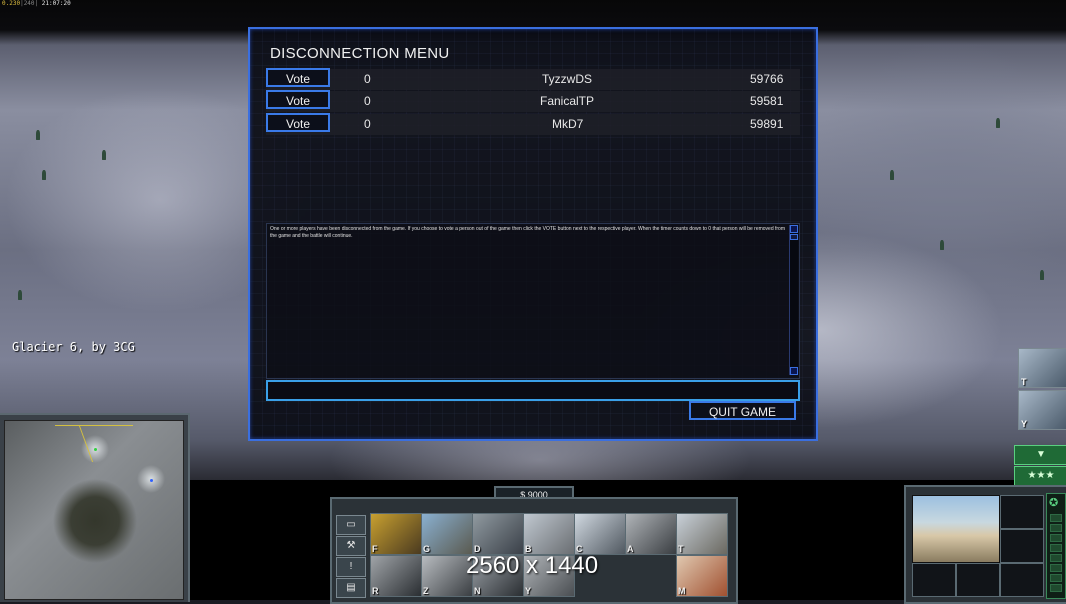 The height and width of the screenshot is (604, 1066). What do you see at coordinates (568, 124) in the screenshot?
I see `player-name: MkD7` at bounding box center [568, 124].